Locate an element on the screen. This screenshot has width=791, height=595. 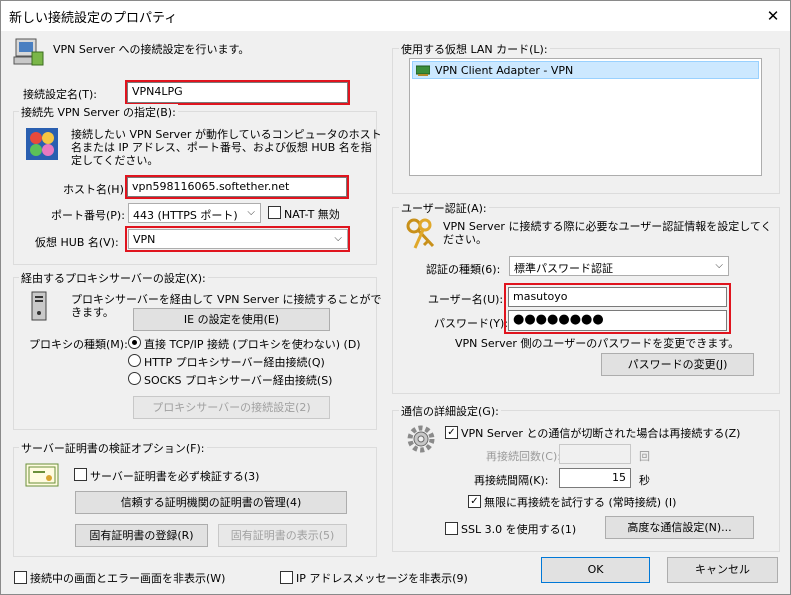
port-label: ポート番号(P): is located at coordinates (88, 215).